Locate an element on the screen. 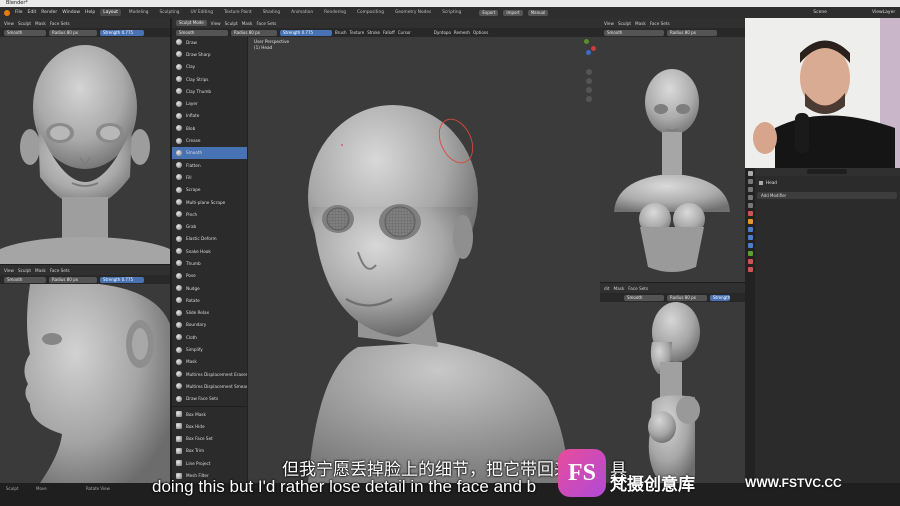 This screenshot has width=900, height=506. brush-draw-sharp: Draw Sharp is located at coordinates (209, 54).